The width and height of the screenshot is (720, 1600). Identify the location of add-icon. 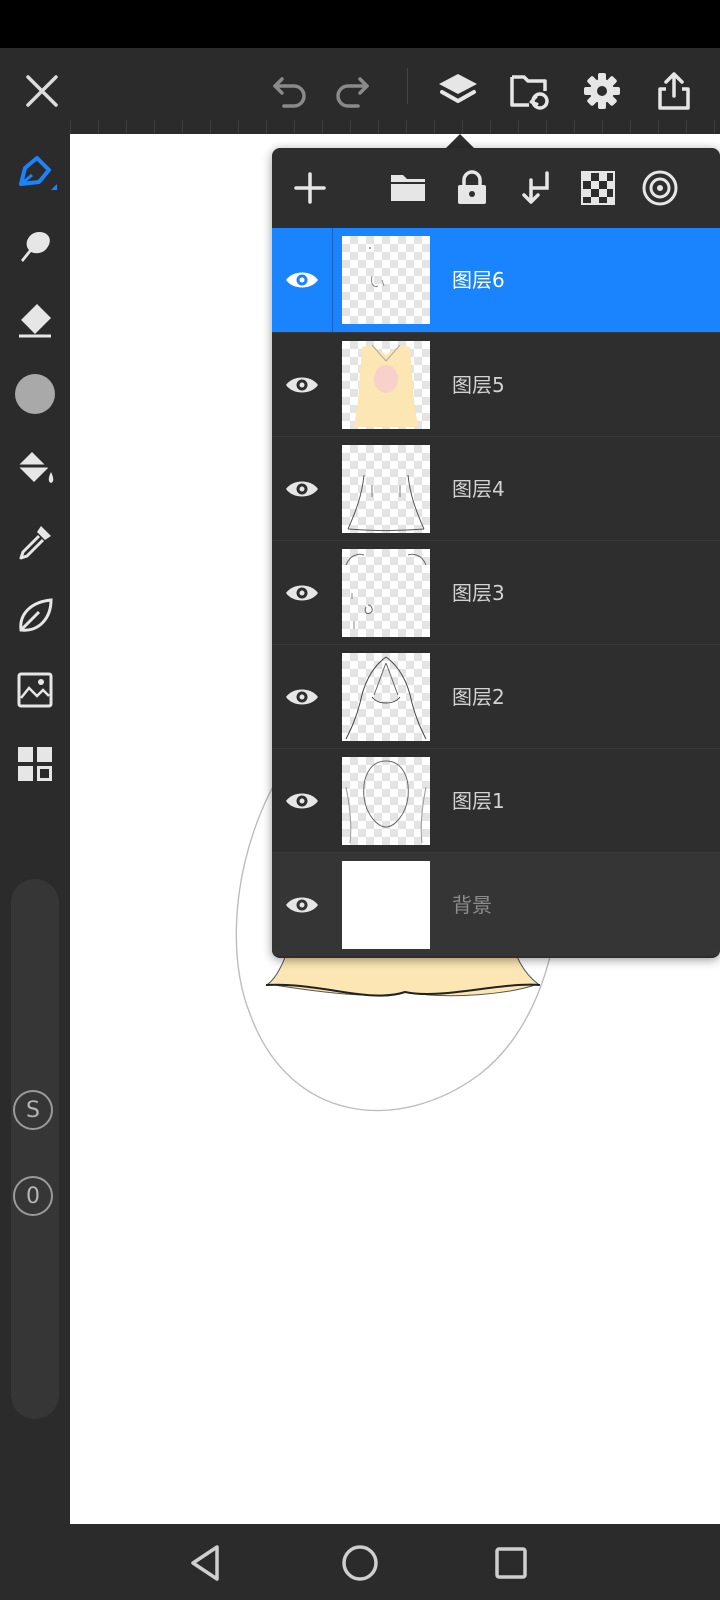
(310, 188).